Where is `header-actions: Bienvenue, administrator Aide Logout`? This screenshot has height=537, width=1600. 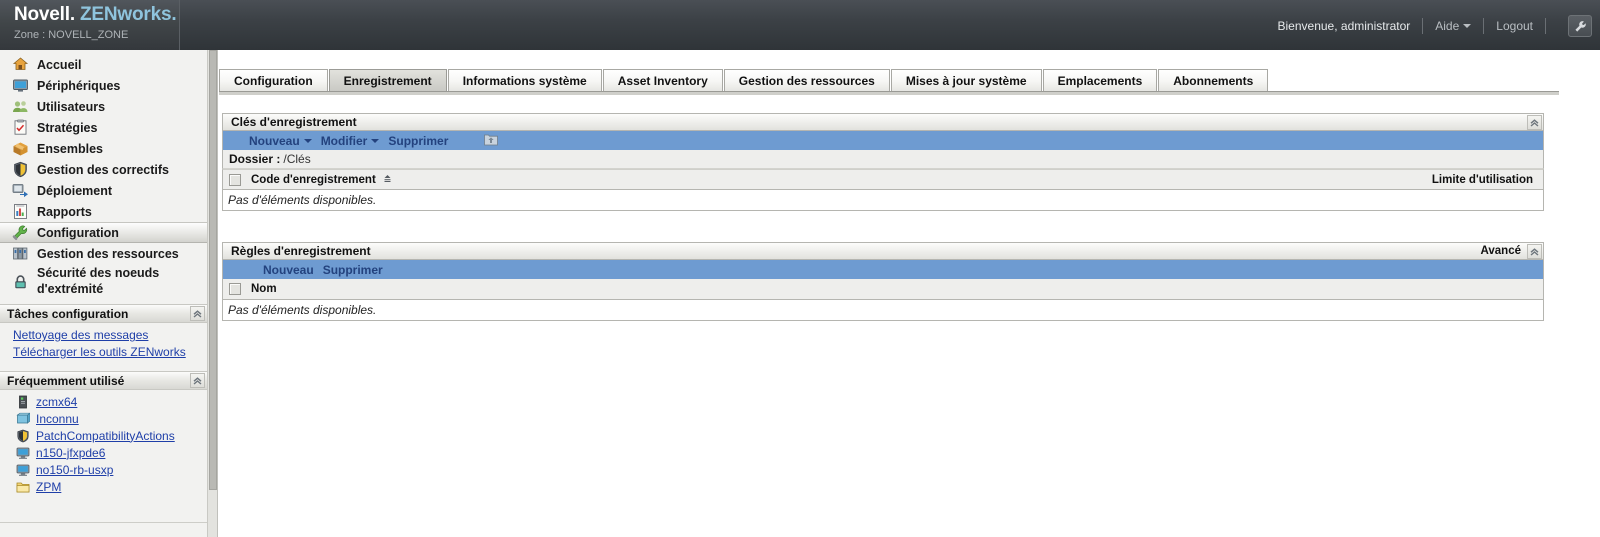 header-actions: Bienvenue, administrator Aide Logout is located at coordinates (1435, 26).